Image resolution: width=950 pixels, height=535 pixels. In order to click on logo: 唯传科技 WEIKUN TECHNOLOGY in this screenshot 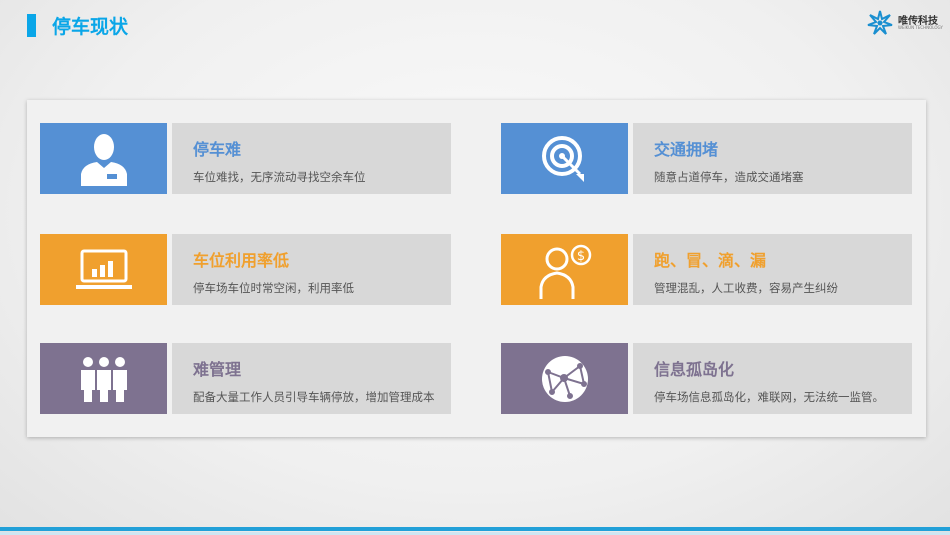, I will do `click(906, 24)`.